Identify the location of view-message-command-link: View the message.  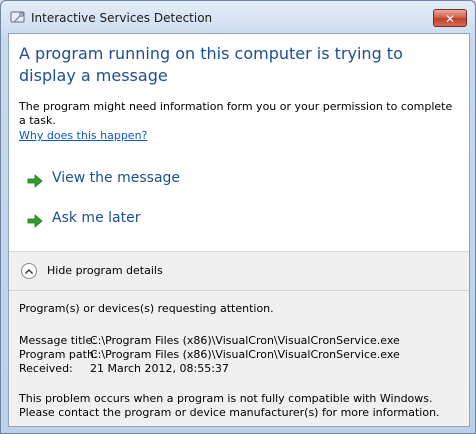
(177, 180).